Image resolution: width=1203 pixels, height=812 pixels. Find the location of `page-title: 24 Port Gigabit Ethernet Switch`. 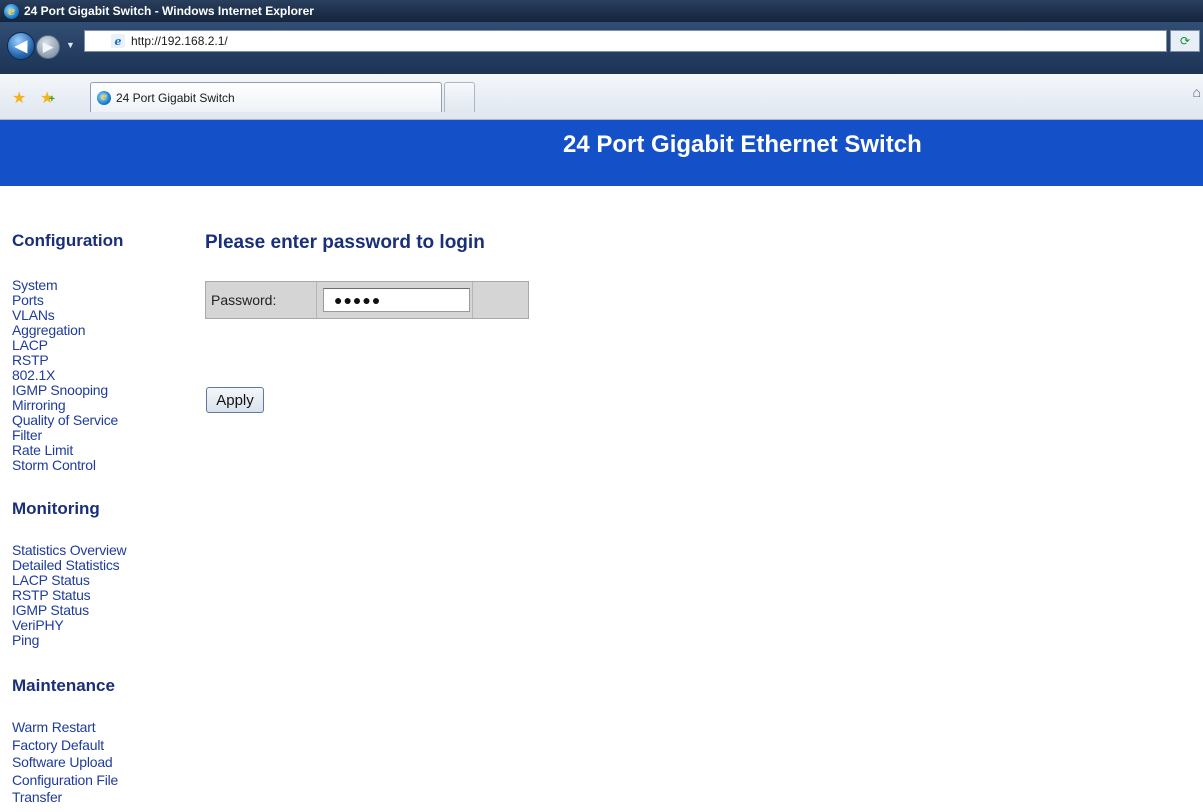

page-title: 24 Port Gigabit Ethernet Switch is located at coordinates (742, 144).